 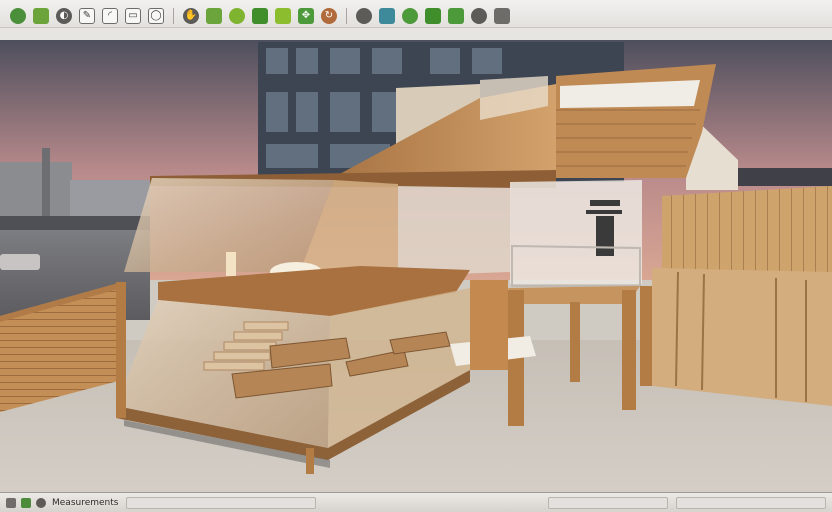 I want to click on pencil-tool-icon: ✎, so click(x=87, y=16).